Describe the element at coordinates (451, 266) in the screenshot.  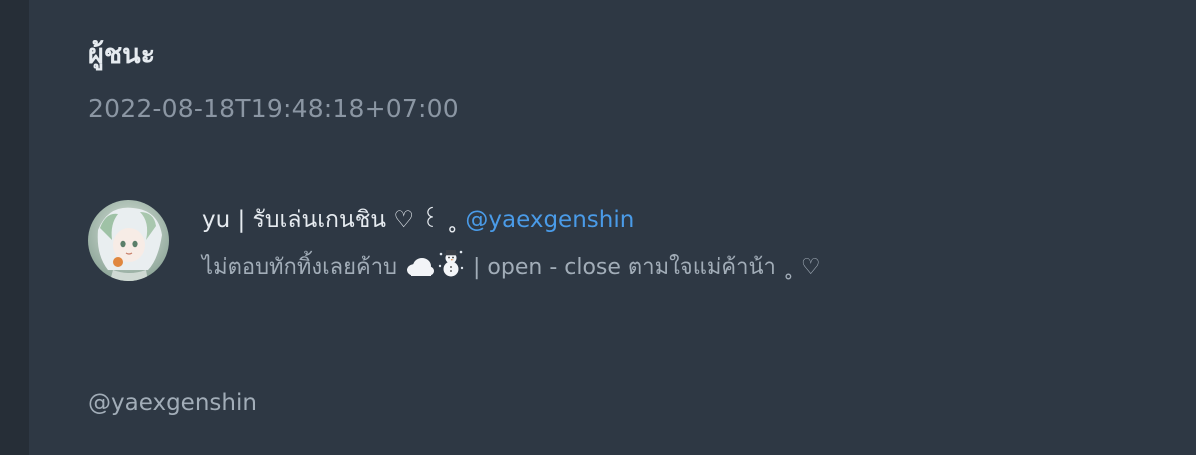
I see `snowman-icon` at that location.